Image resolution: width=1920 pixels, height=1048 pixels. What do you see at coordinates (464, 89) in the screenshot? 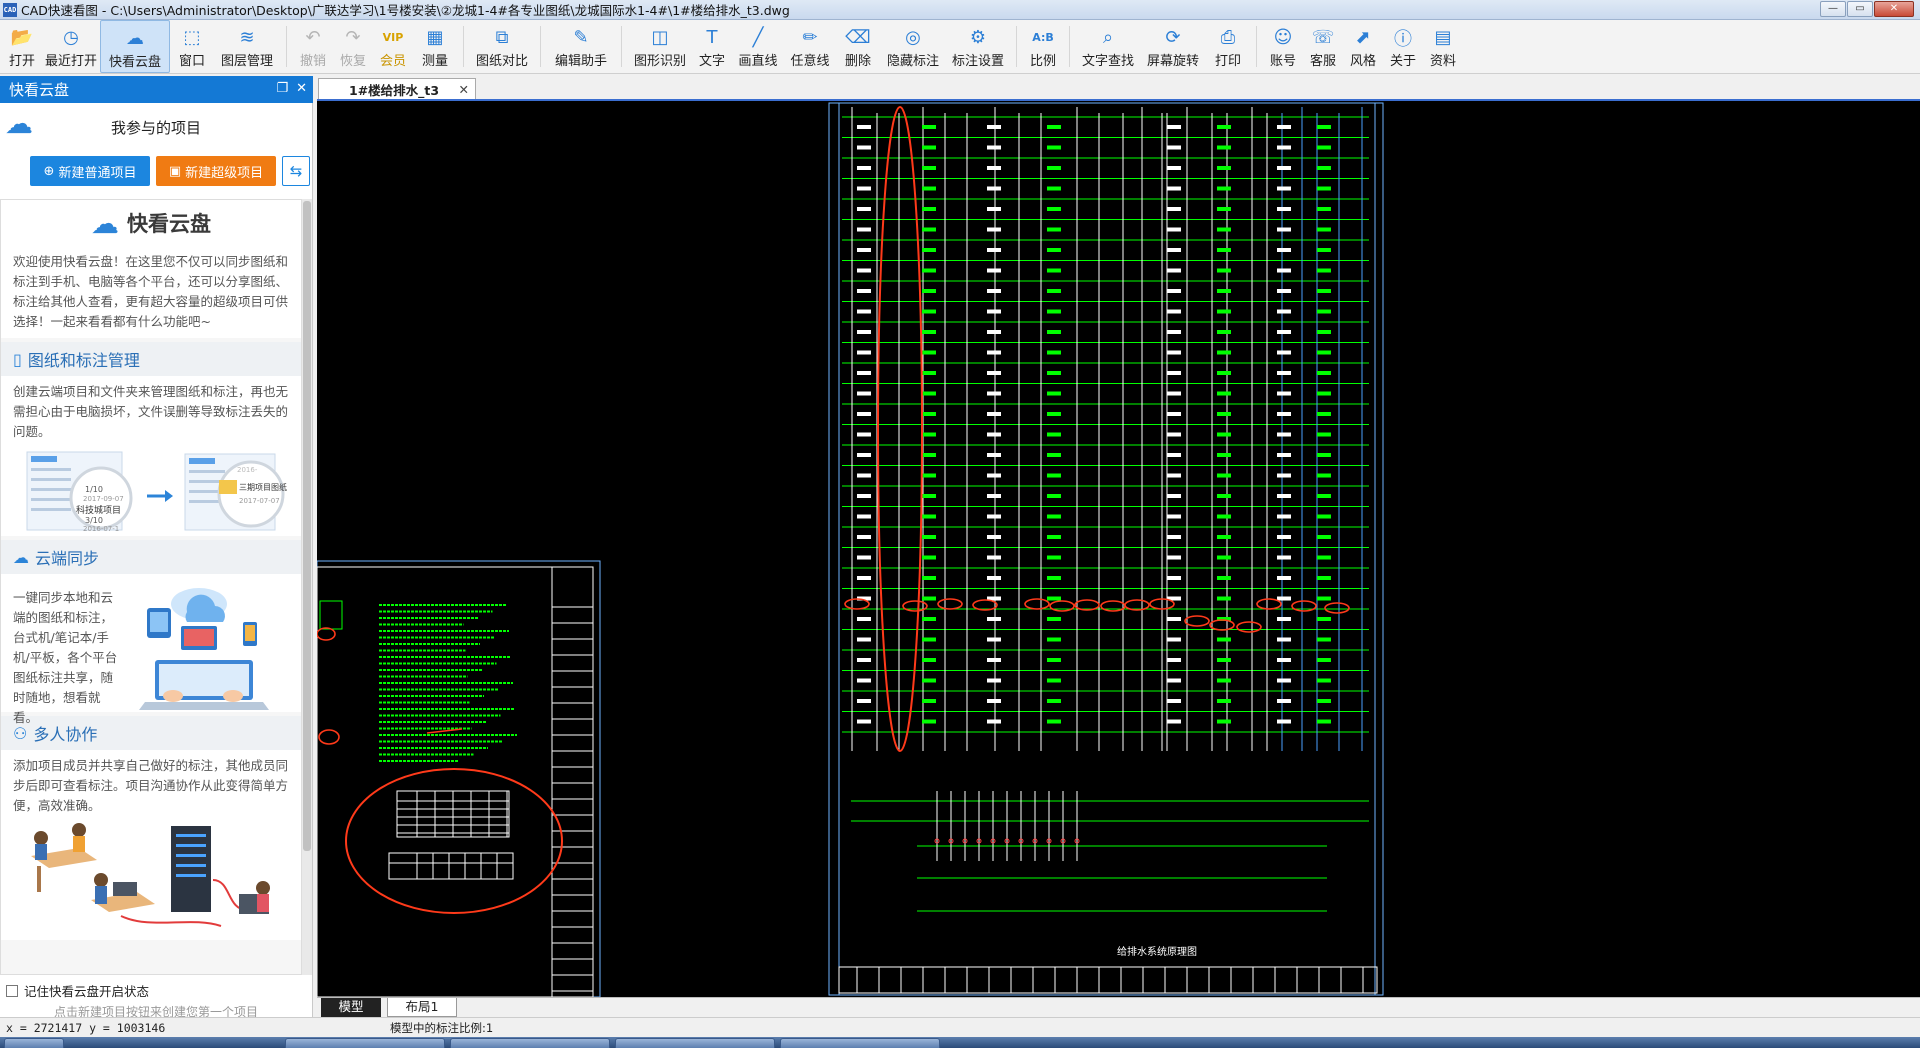
I see `document-tab-close-icon: ✕` at bounding box center [464, 89].